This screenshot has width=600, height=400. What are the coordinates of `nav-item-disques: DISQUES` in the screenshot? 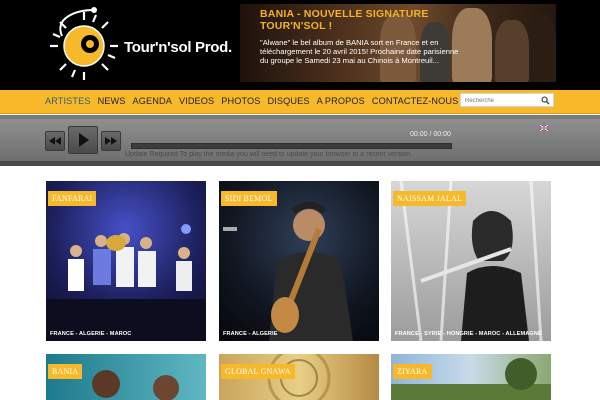 It's located at (289, 101).